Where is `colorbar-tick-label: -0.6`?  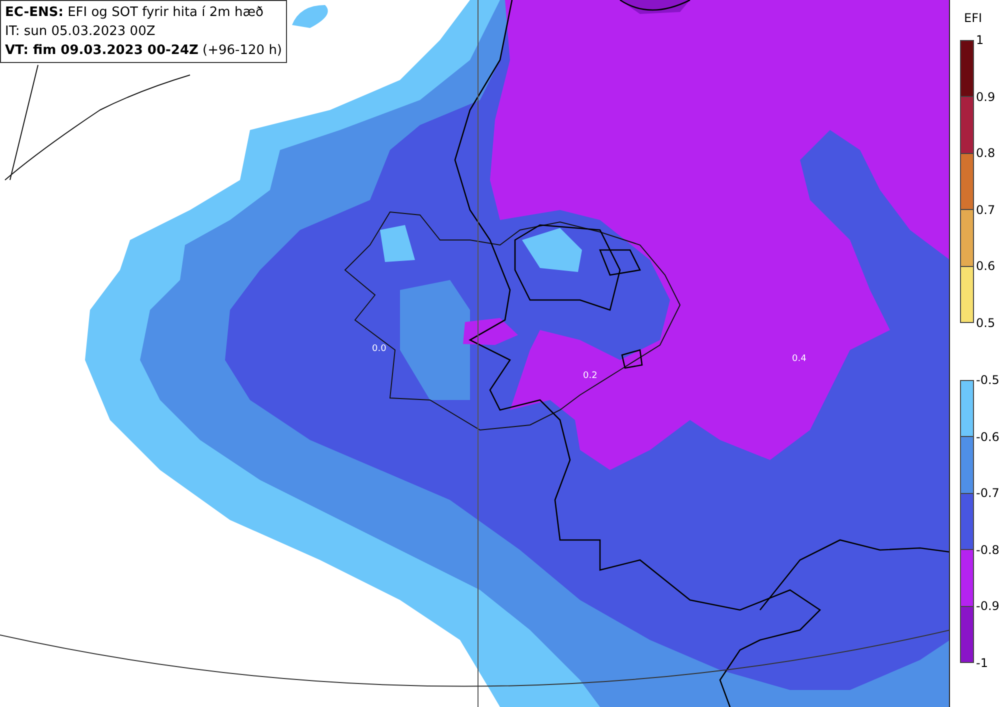
colorbar-tick-label: -0.6 is located at coordinates (988, 437).